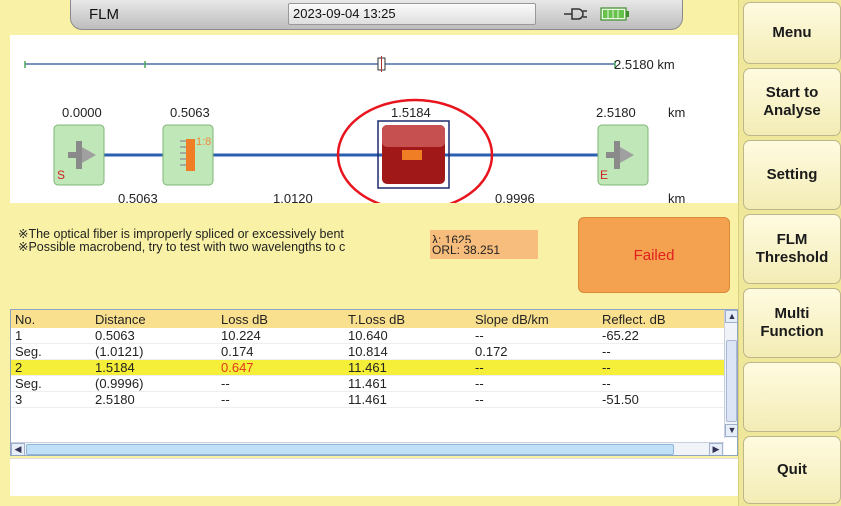 Image resolution: width=841 pixels, height=506 pixels. Describe the element at coordinates (138, 198) in the screenshot. I see `segment-label: 0.5063` at that location.